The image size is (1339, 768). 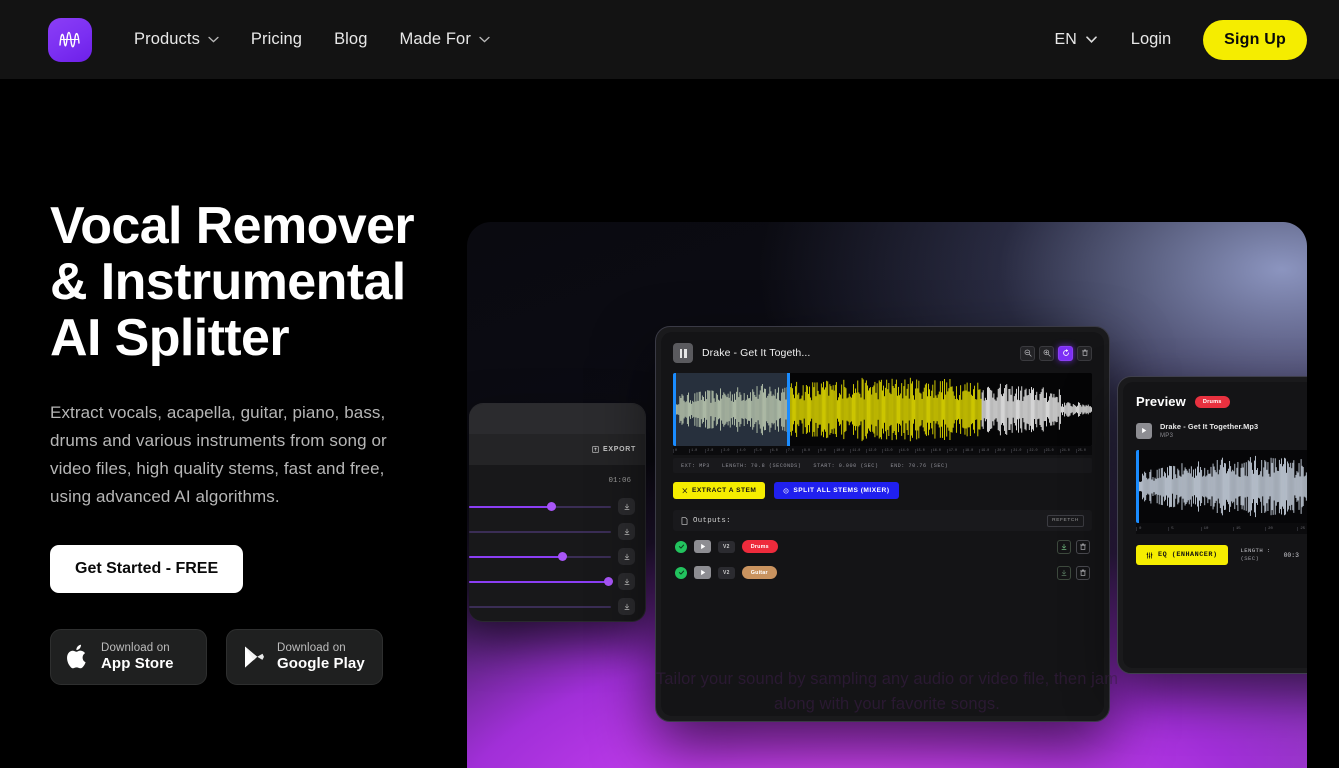 I want to click on waveform-logo, so click(x=70, y=39).